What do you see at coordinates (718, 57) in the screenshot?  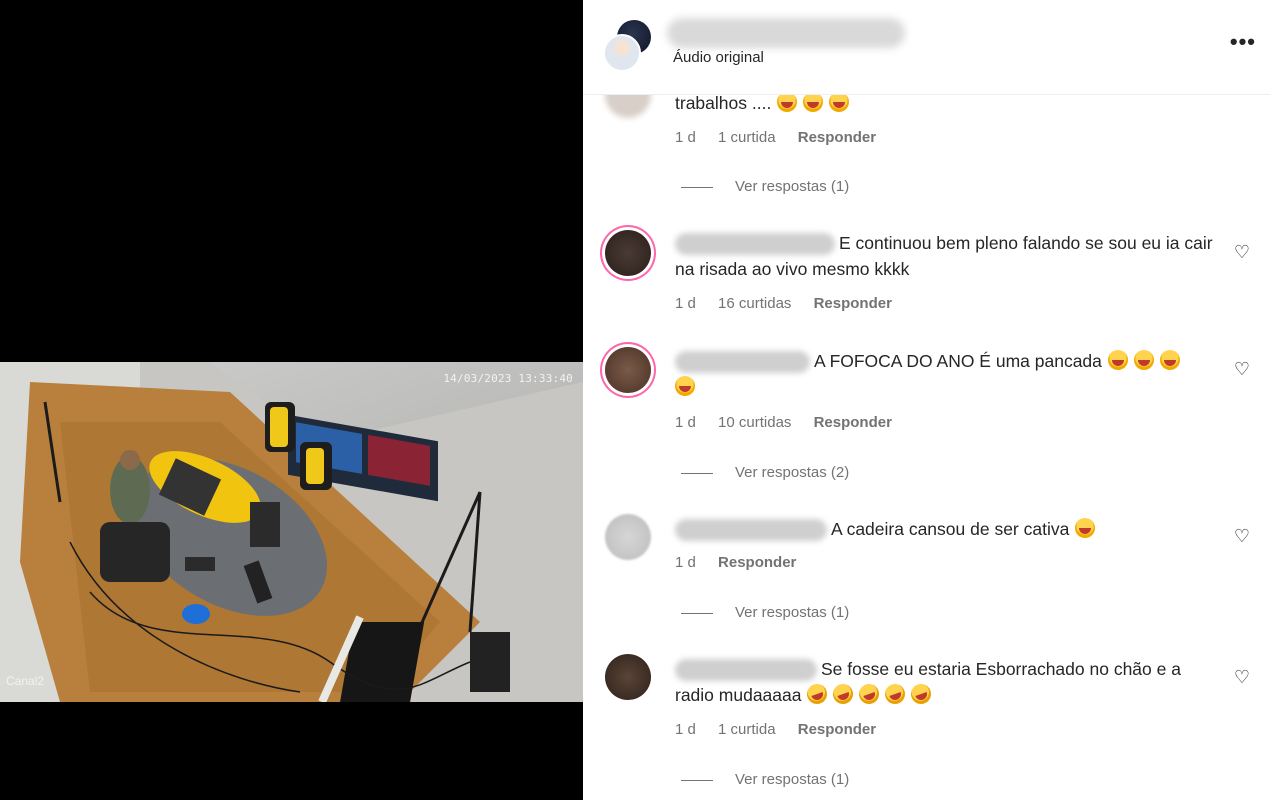 I see `audio-original-link: Áudio original` at bounding box center [718, 57].